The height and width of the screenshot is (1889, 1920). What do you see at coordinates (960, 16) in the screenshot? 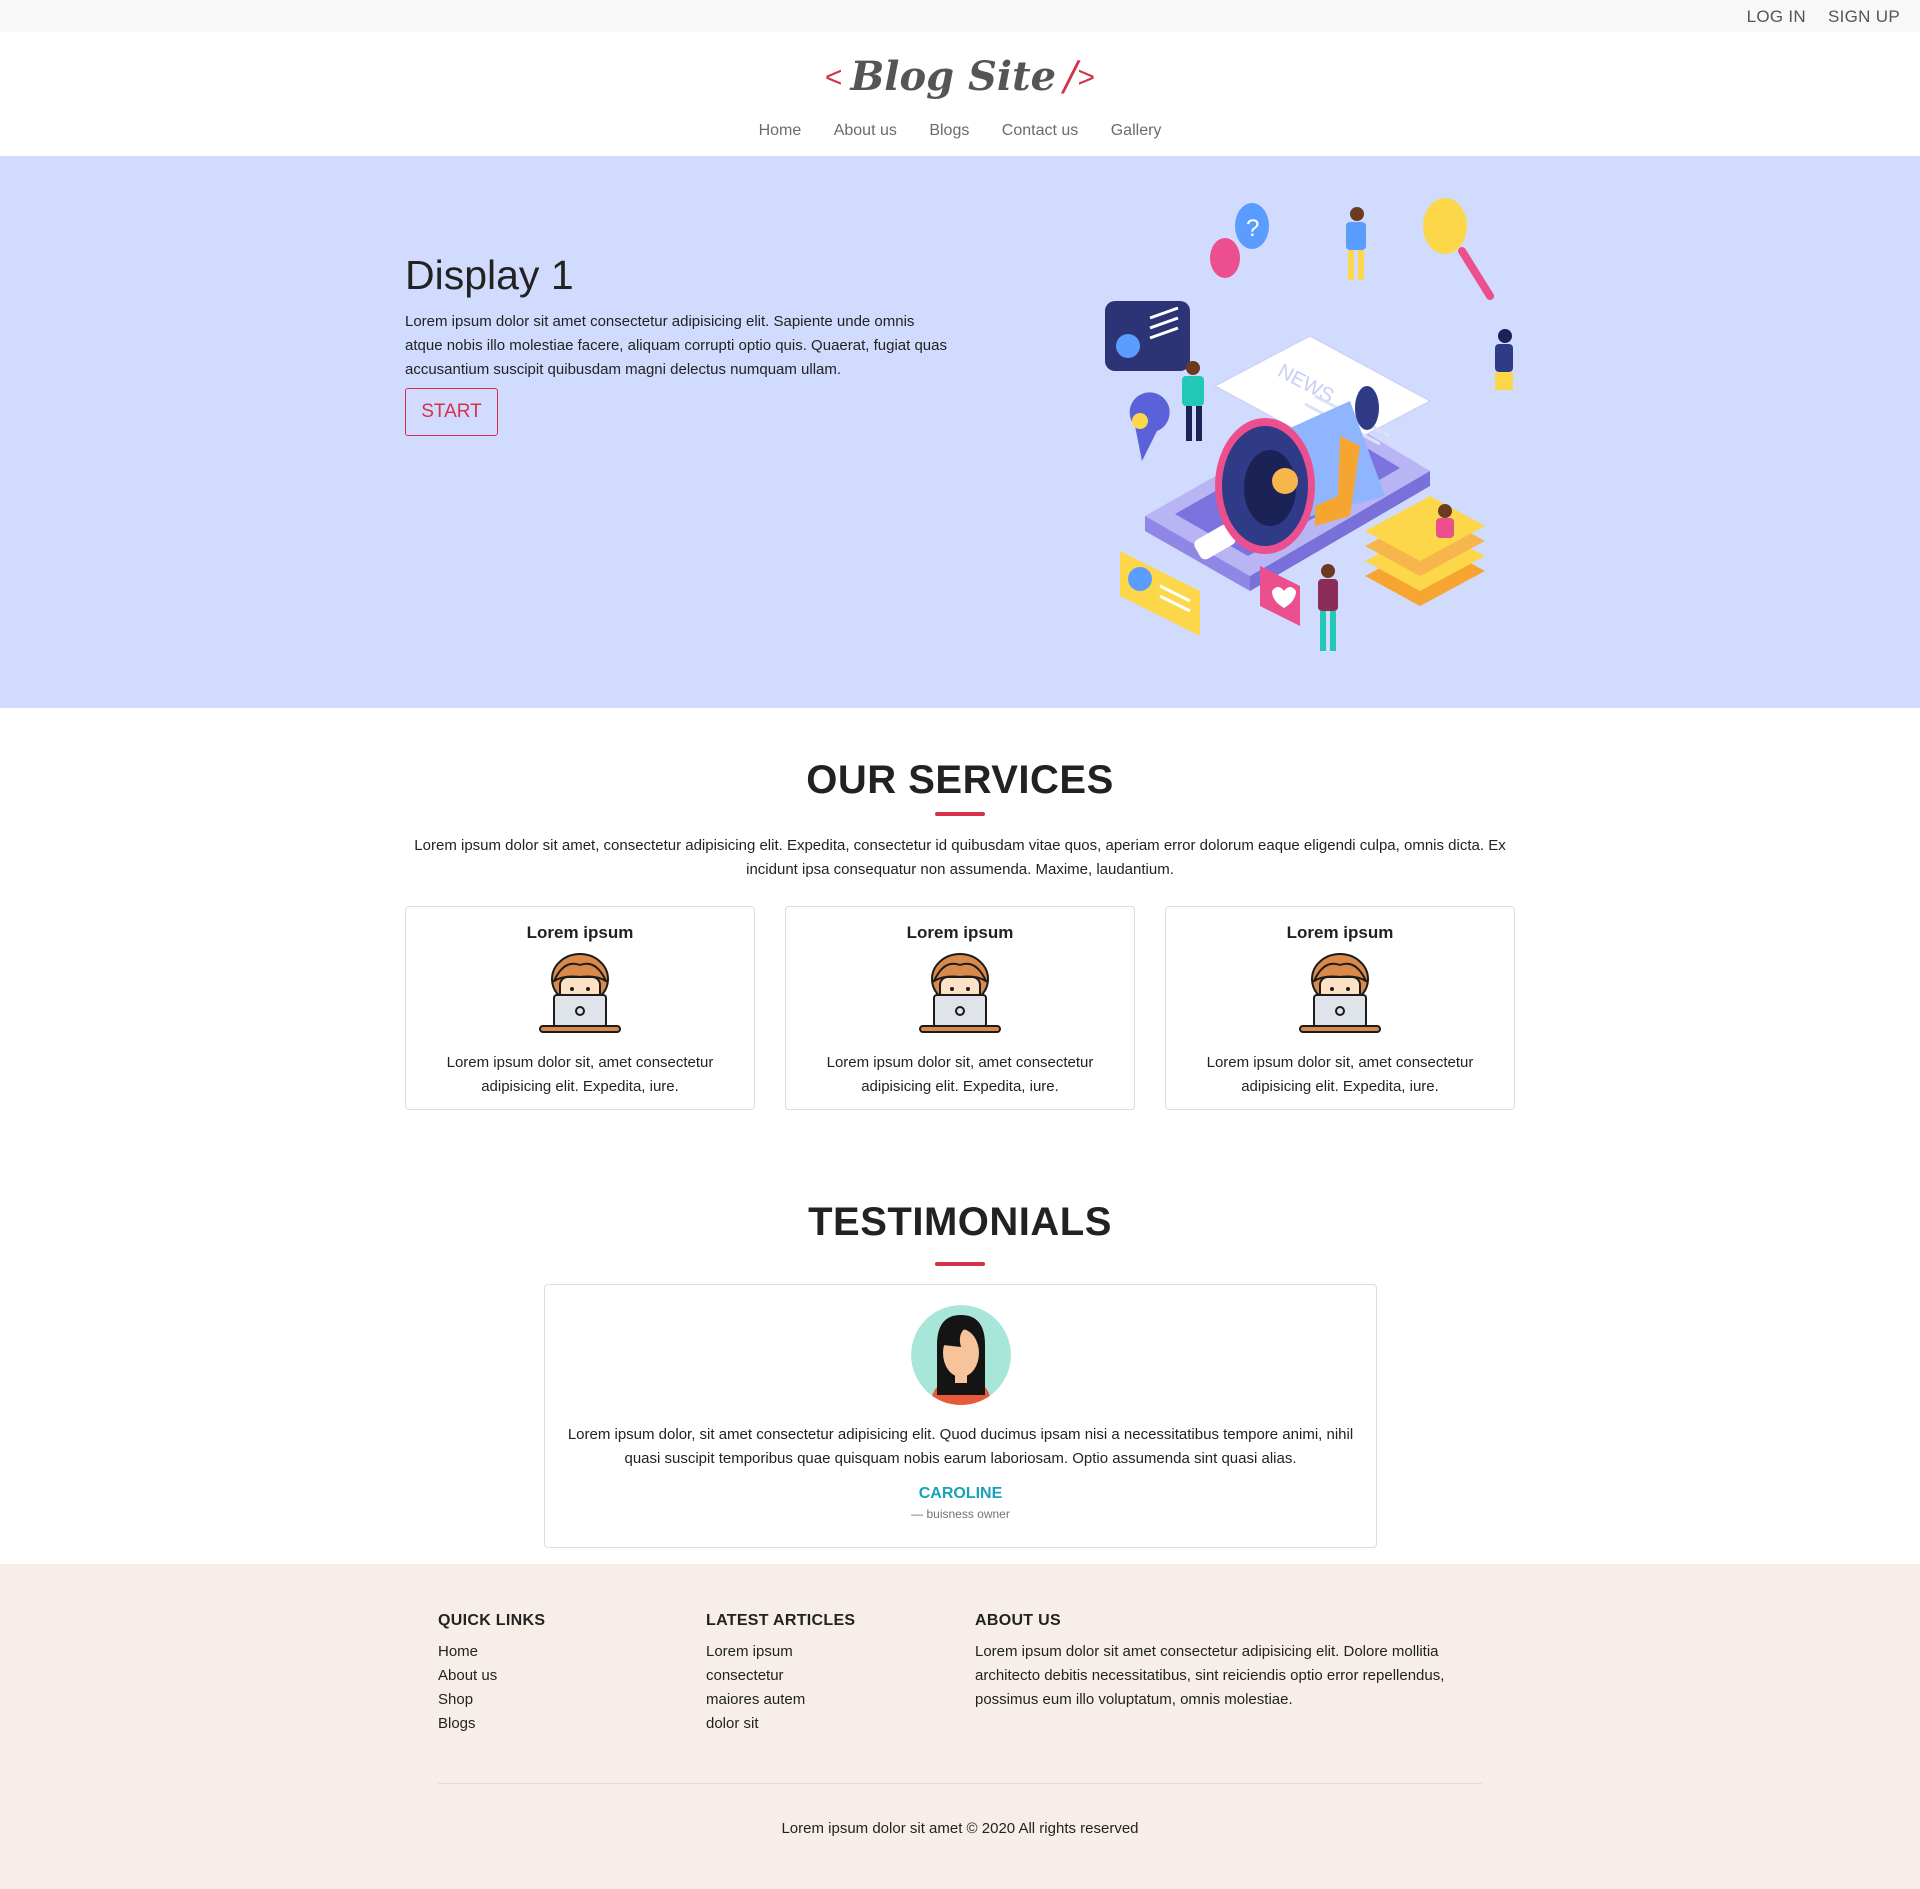
I see `top-bar: LOG IN SIGN UP` at bounding box center [960, 16].